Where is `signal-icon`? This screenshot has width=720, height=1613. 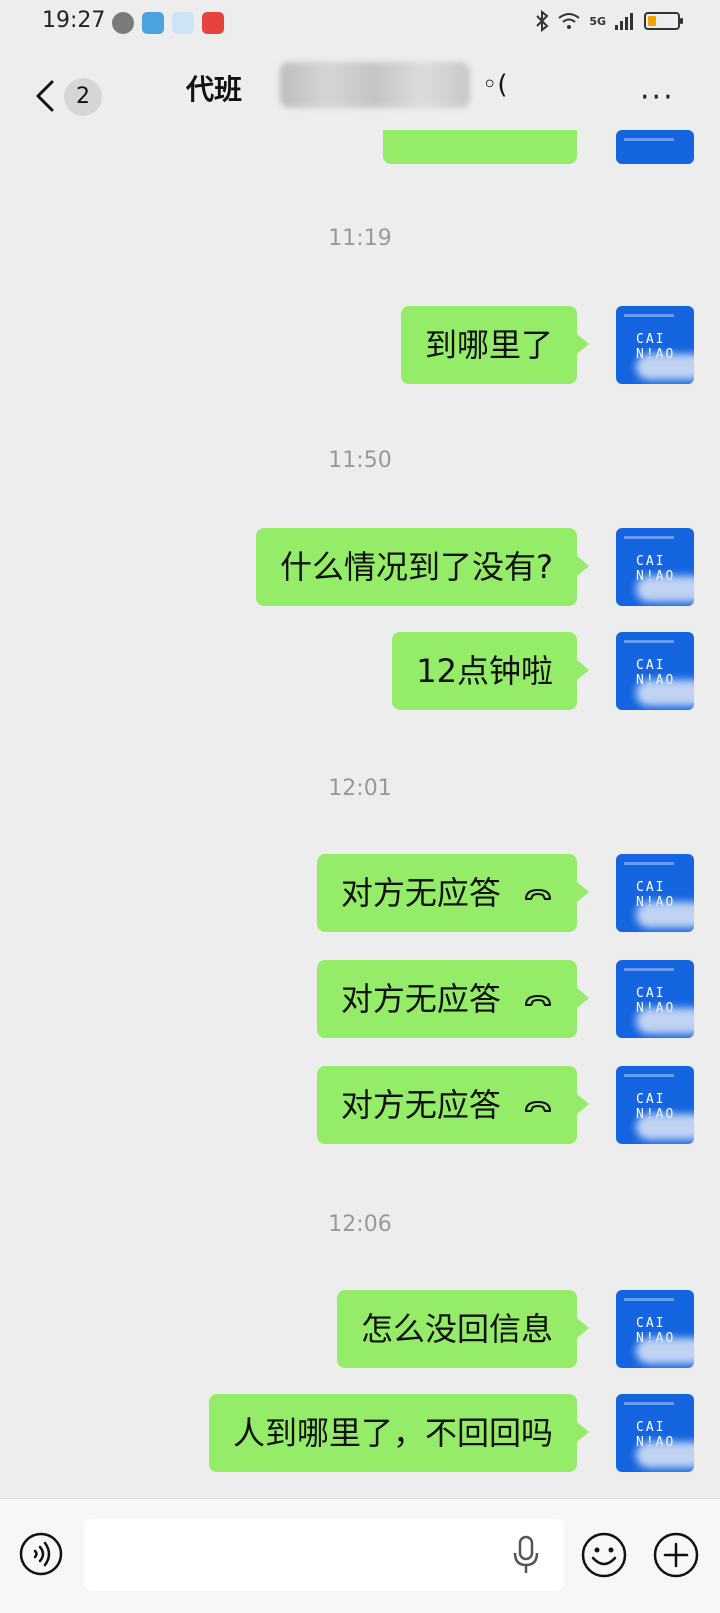
signal-icon is located at coordinates (624, 21).